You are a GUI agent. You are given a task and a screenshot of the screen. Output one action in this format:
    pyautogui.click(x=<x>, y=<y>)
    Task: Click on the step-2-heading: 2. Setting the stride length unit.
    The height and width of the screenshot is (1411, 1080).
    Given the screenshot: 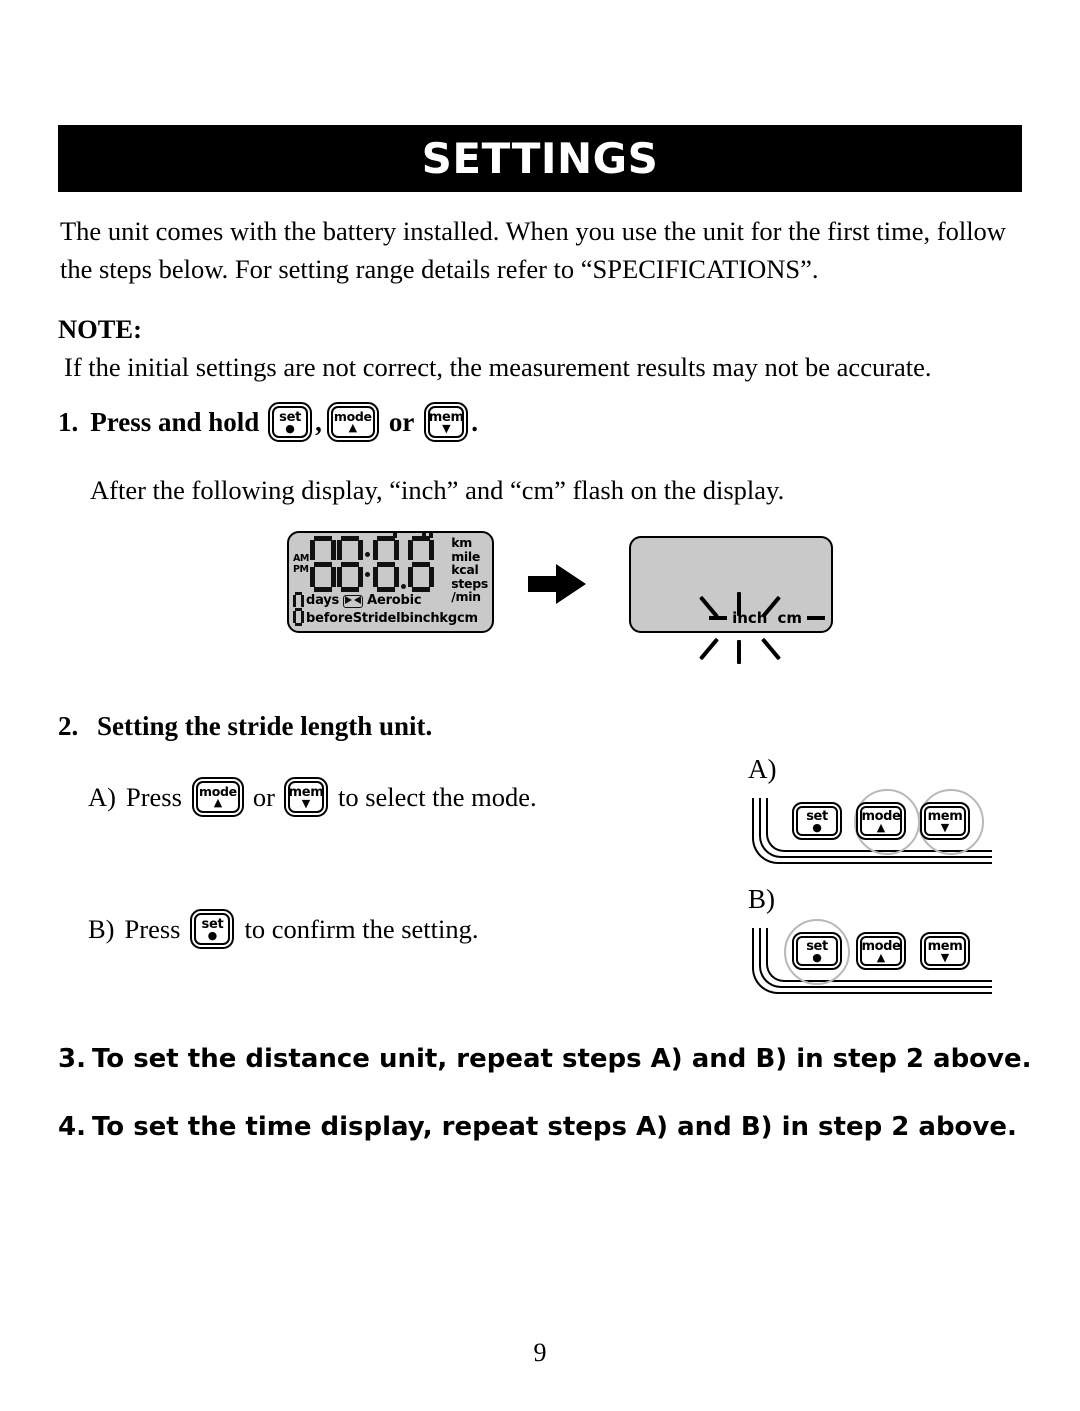 What is the action you would take?
    pyautogui.click(x=245, y=726)
    